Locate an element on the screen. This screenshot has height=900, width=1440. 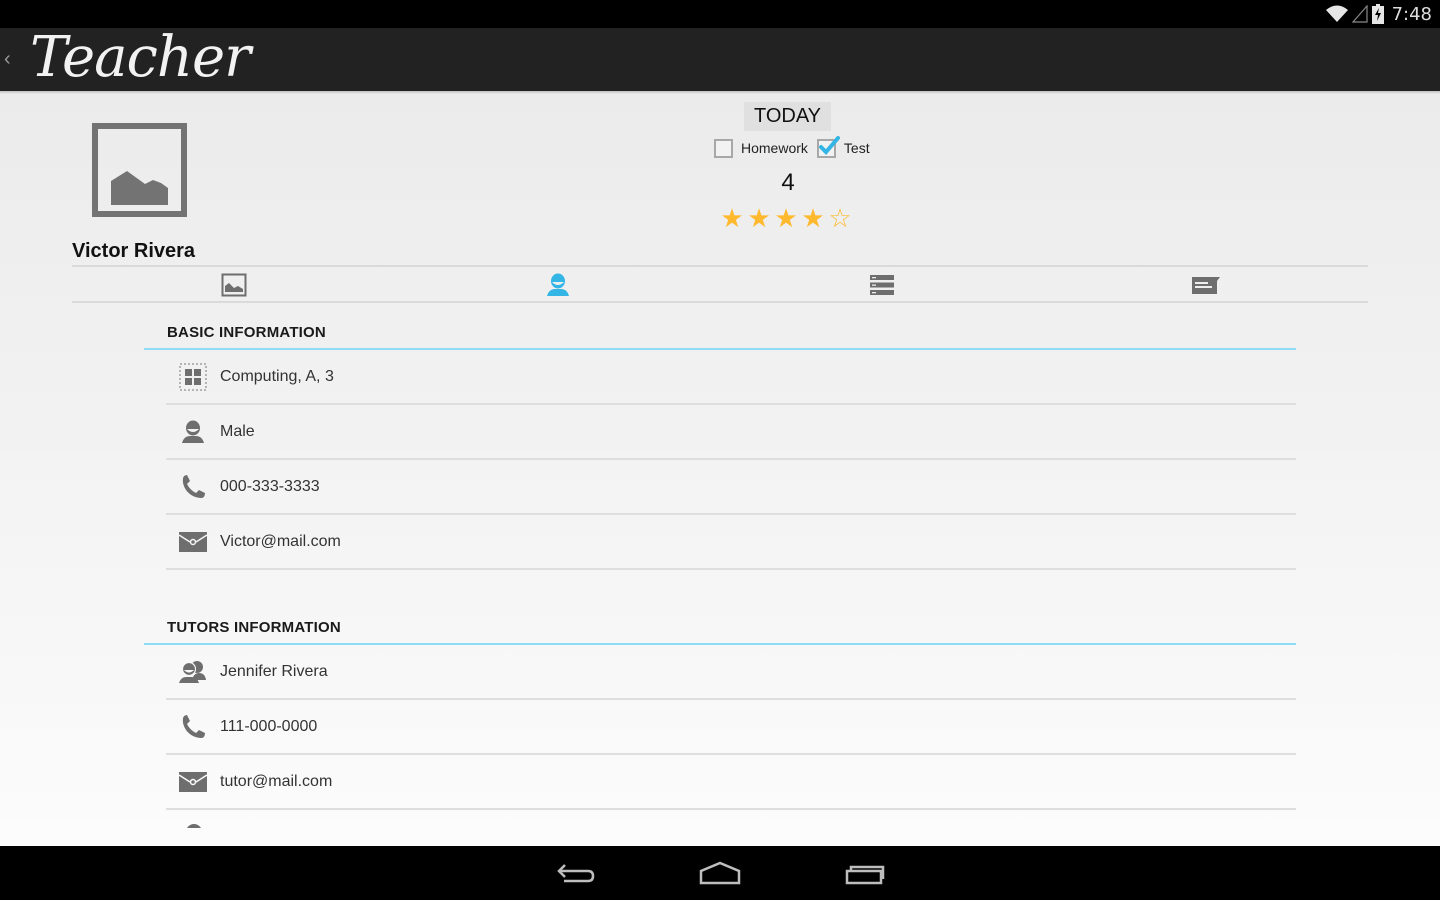
tutor-email-row: tutor@mail.com is located at coordinates (731, 782).